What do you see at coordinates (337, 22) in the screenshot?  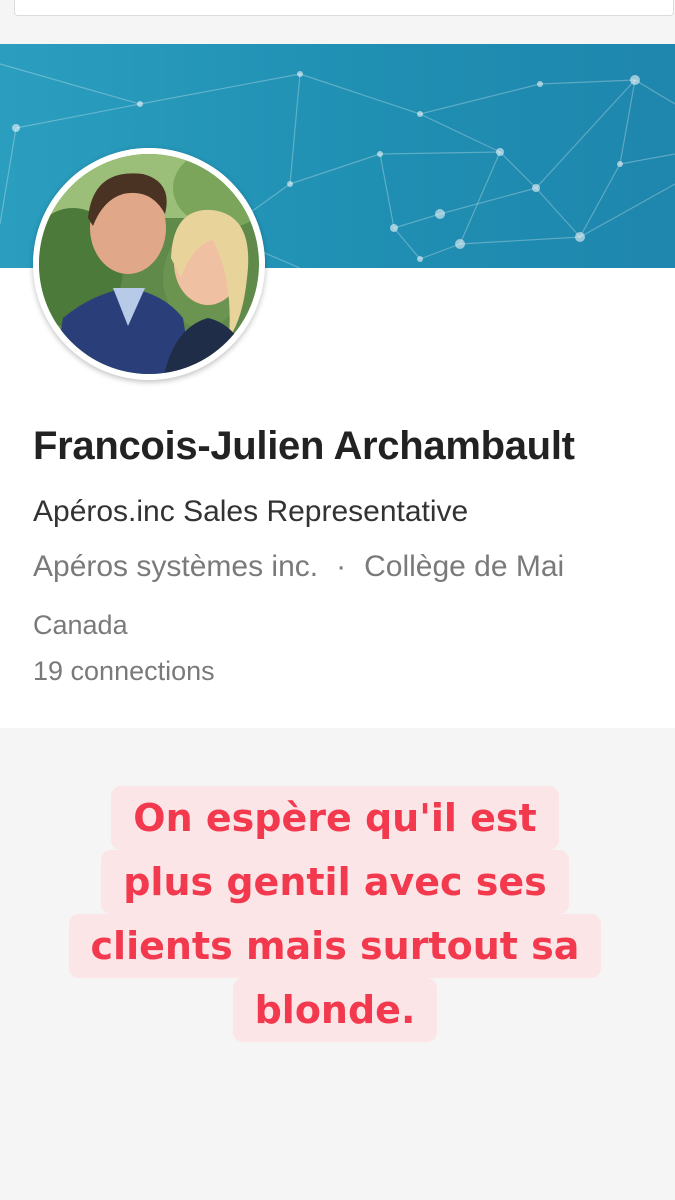 I see `top-bar` at bounding box center [337, 22].